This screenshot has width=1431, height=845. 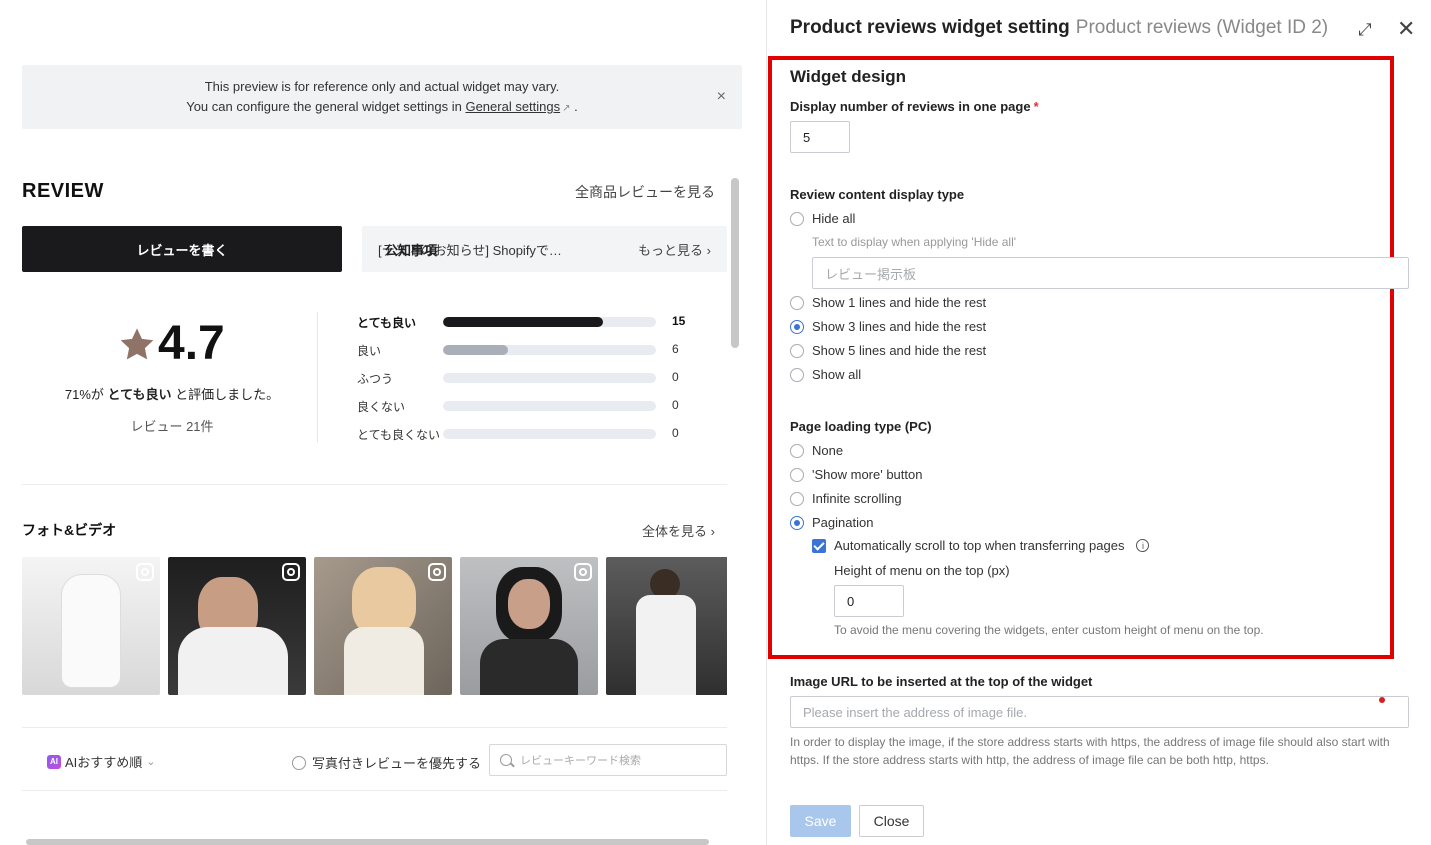 I want to click on check-circle-icon, so click(x=299, y=762).